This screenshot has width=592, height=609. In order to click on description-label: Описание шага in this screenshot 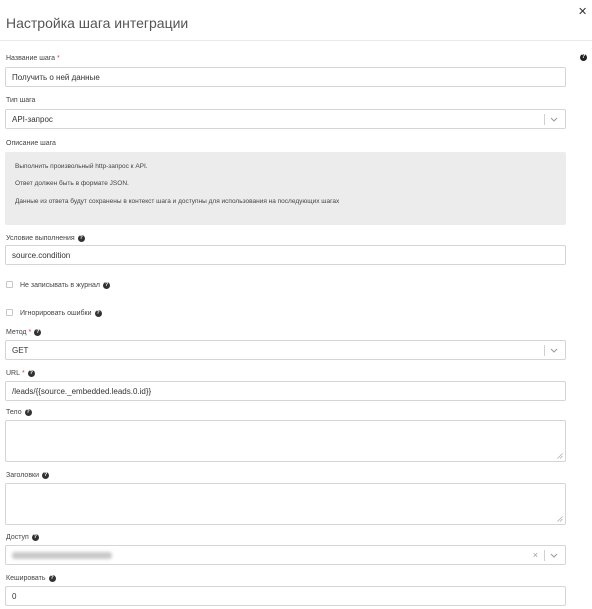, I will do `click(31, 143)`.